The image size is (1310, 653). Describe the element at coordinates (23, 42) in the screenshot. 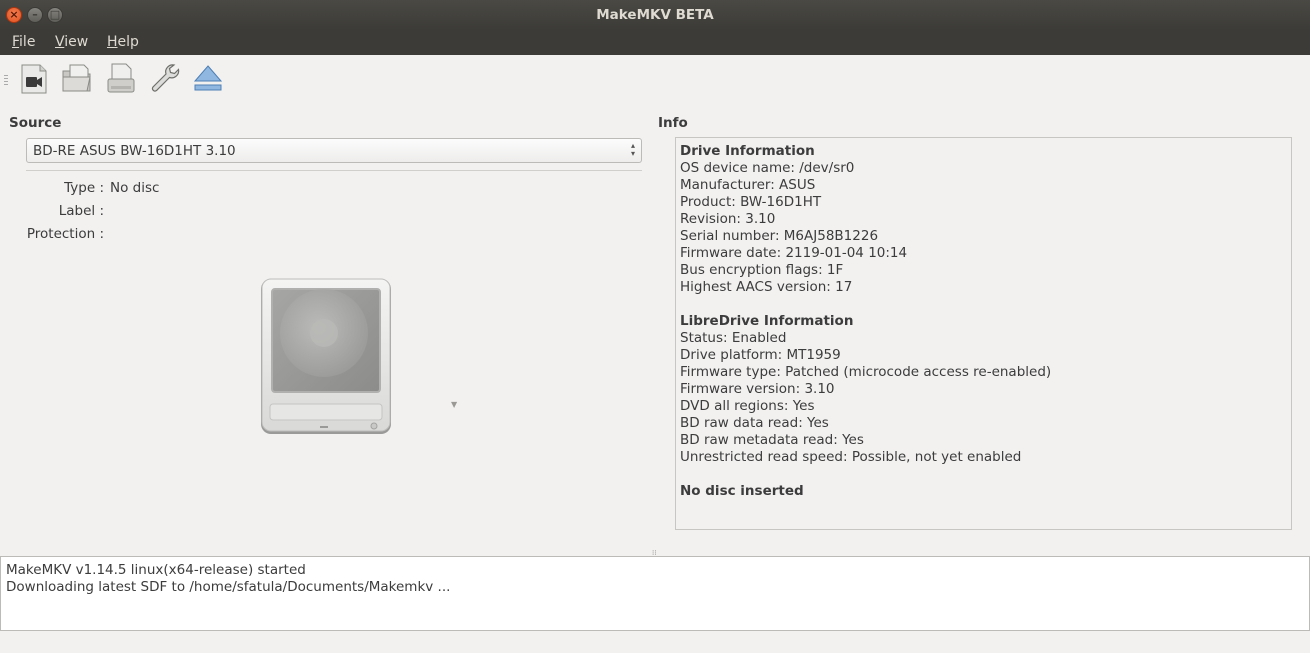

I see `menu-file: File` at that location.